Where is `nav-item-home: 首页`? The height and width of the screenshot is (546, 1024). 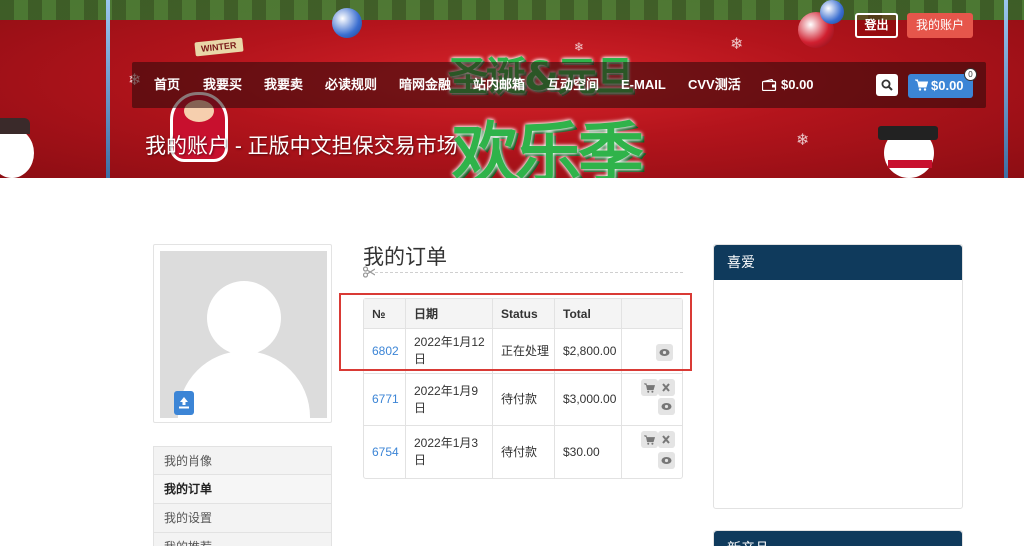
nav-item-home: 首页 is located at coordinates (167, 85).